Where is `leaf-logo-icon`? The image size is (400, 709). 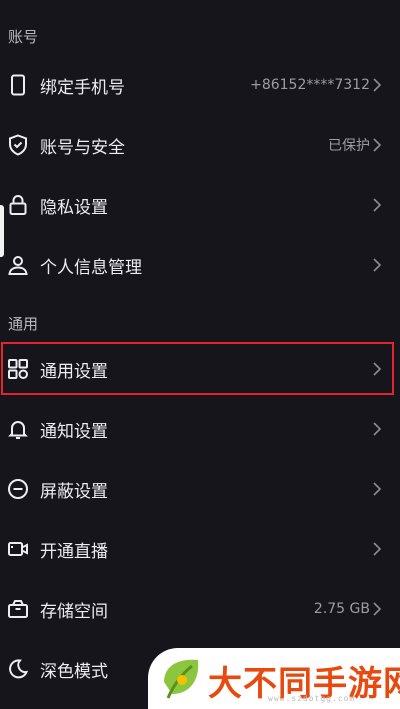
leaf-logo-icon is located at coordinates (181, 679).